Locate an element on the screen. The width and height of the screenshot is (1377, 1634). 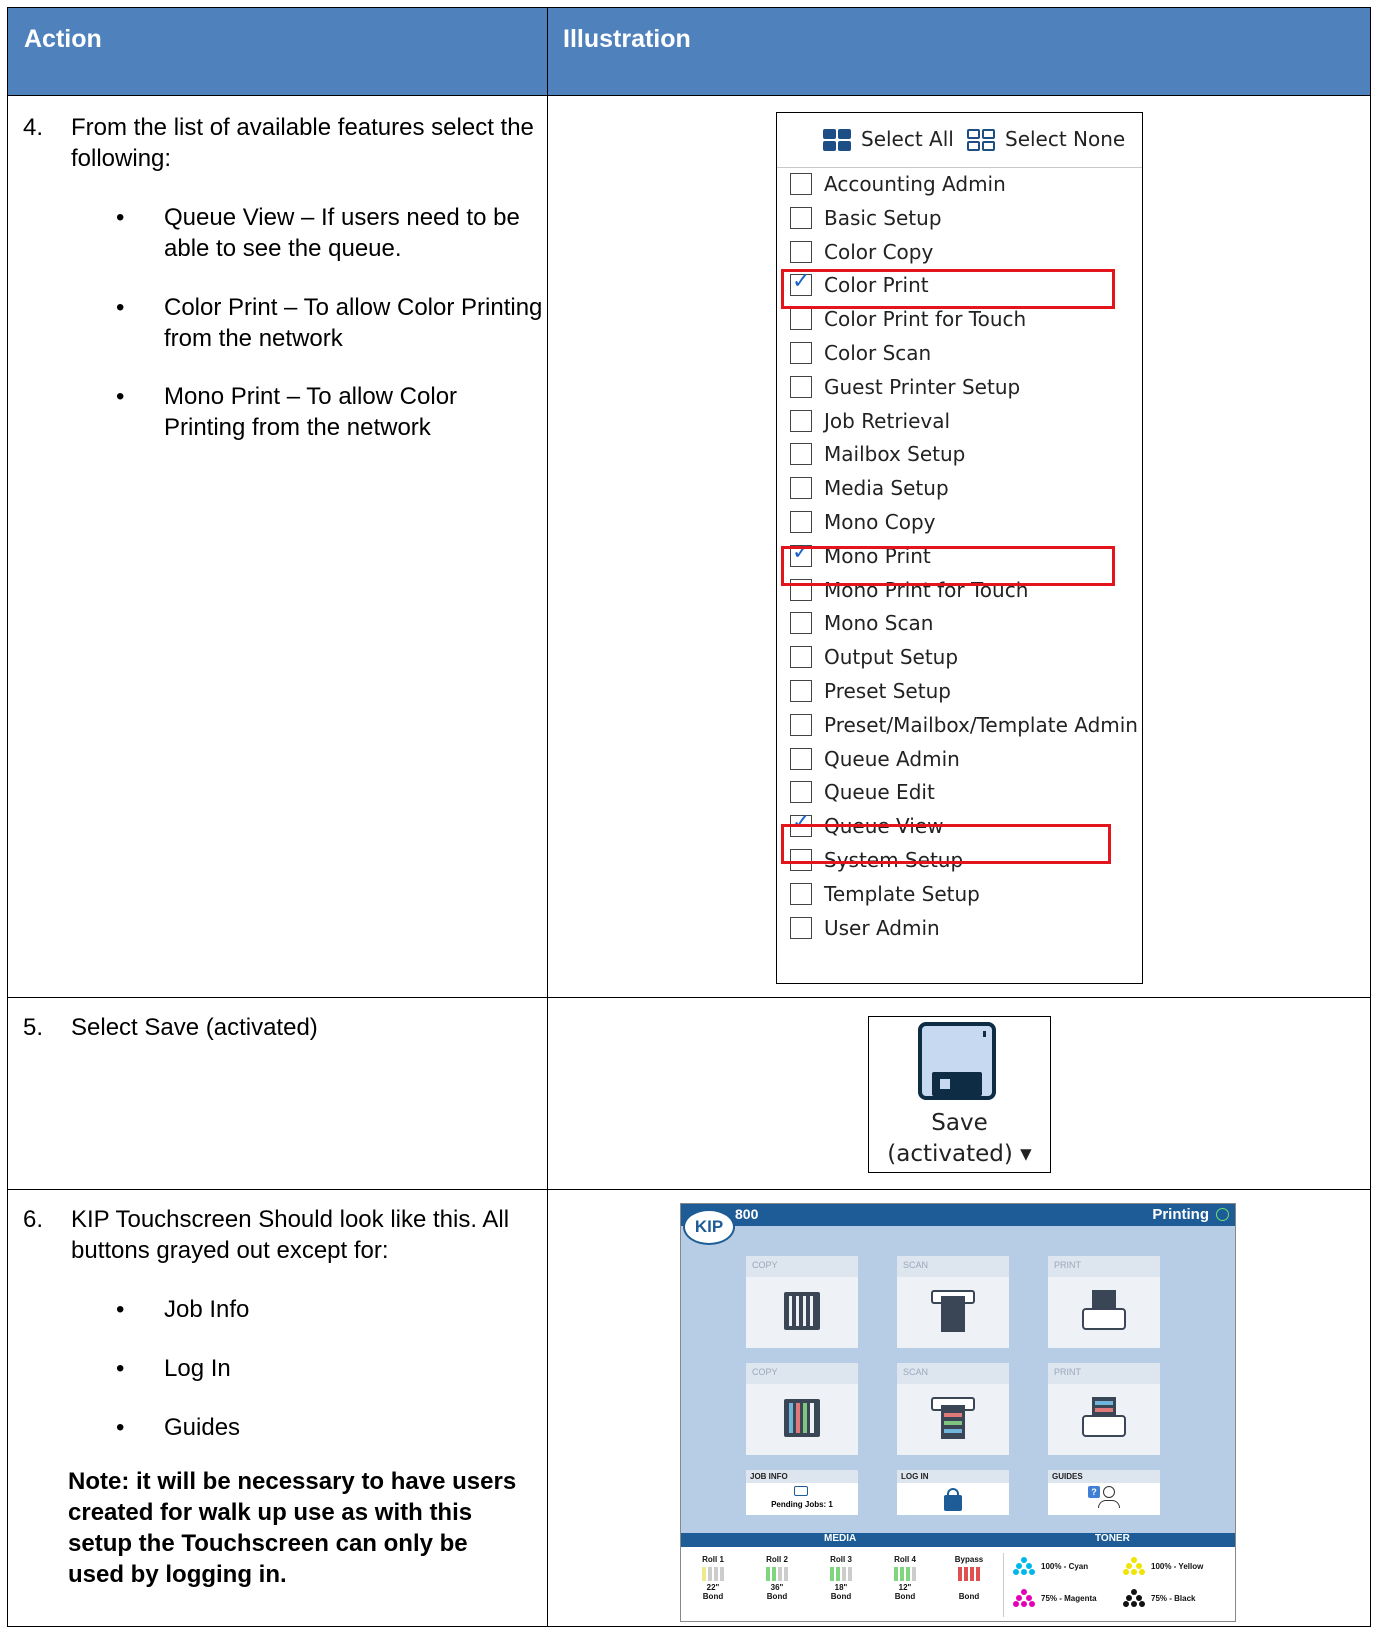
log-in-button: LOG IN is located at coordinates (953, 1492).